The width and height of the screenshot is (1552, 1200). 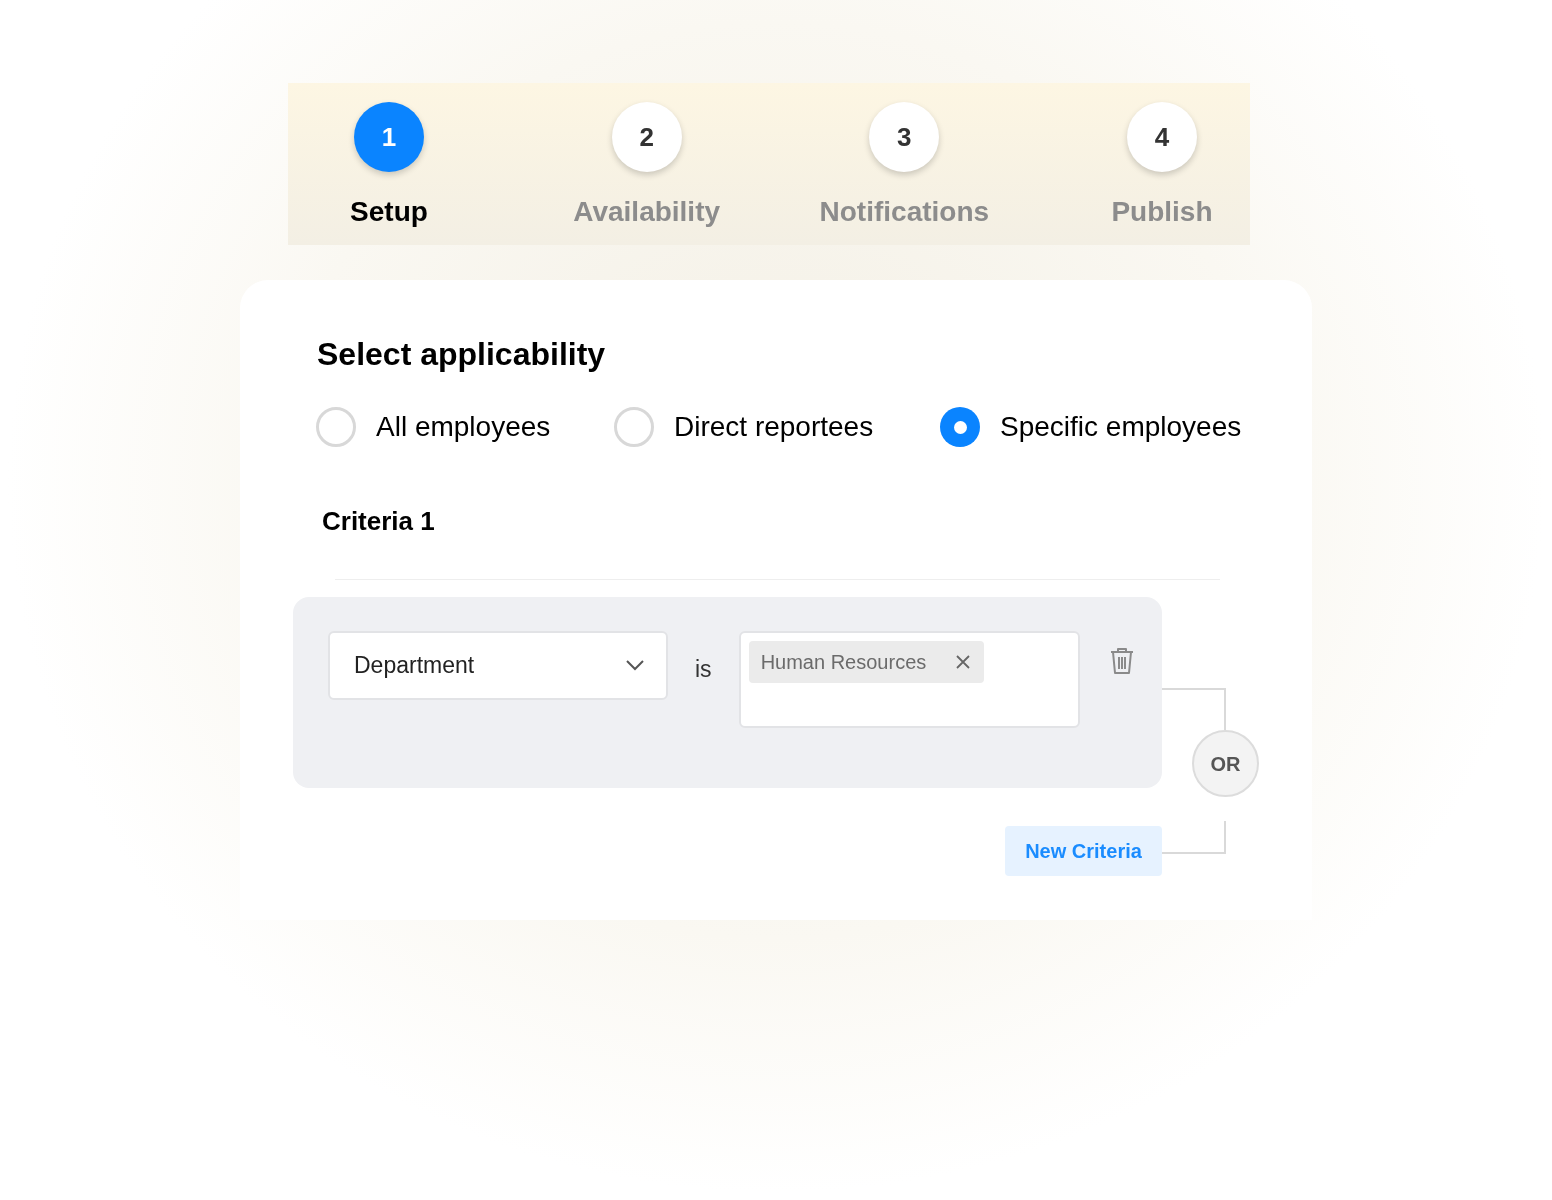 What do you see at coordinates (777, 427) in the screenshot?
I see `radio-option: Direct reportees` at bounding box center [777, 427].